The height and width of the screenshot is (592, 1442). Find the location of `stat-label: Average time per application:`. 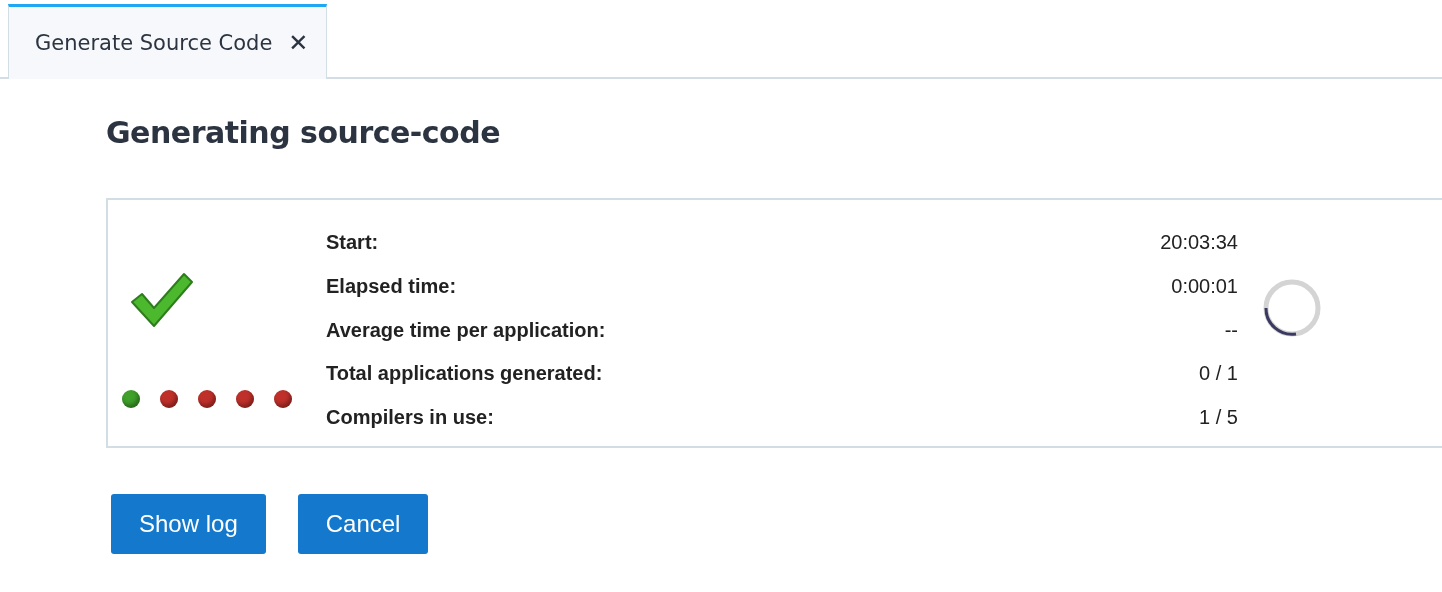

stat-label: Average time per application: is located at coordinates (466, 330).